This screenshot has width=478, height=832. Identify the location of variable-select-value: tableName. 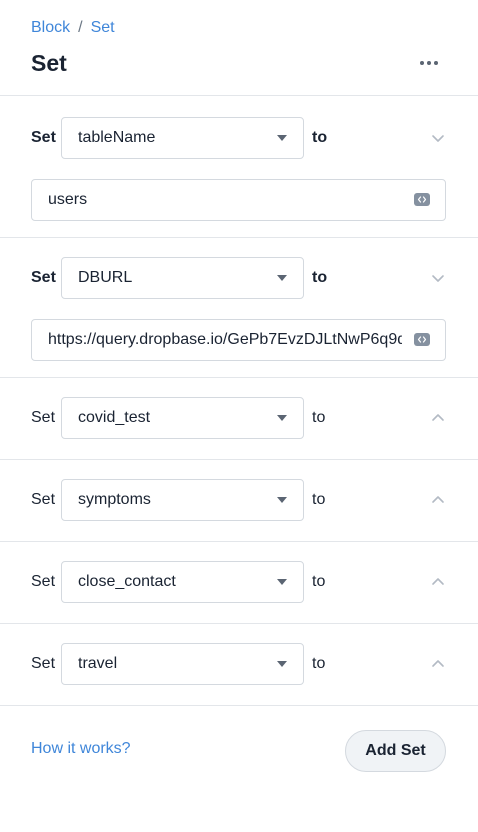
(117, 137).